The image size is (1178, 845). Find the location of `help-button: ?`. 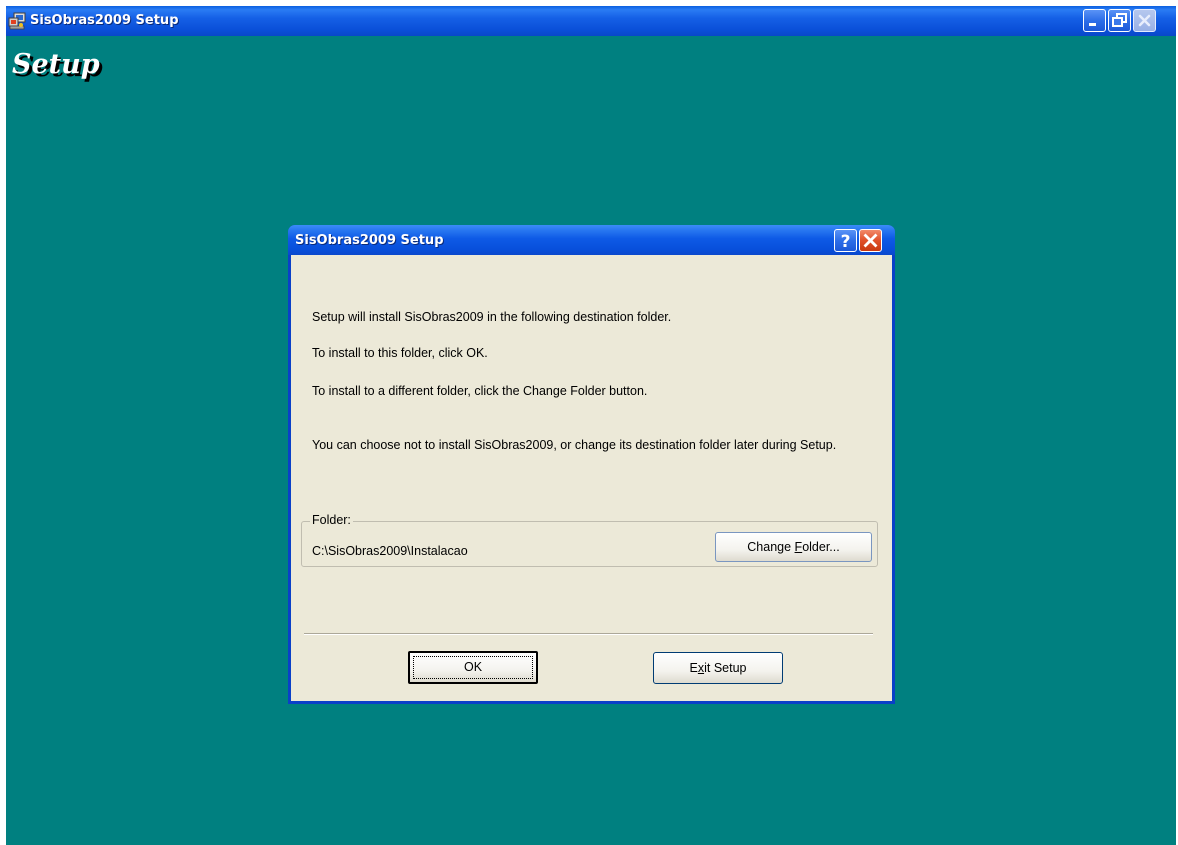

help-button: ? is located at coordinates (845, 240).